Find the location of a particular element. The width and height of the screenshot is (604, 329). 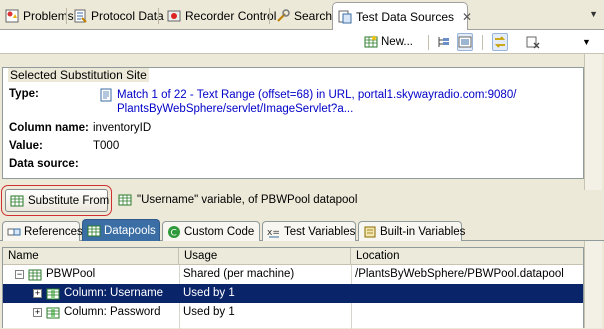

tree-layout-icon is located at coordinates (443, 42).